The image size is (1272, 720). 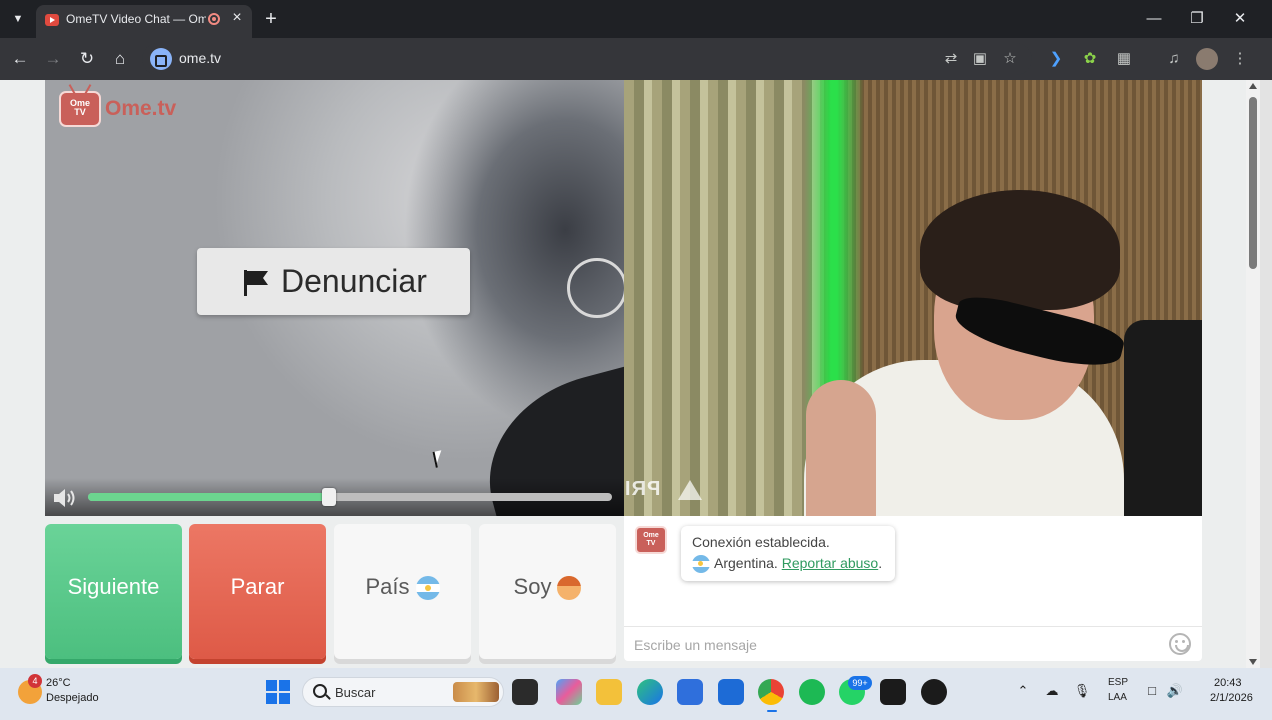 What do you see at coordinates (1175, 691) in the screenshot?
I see `volume-icon: 🔊` at bounding box center [1175, 691].